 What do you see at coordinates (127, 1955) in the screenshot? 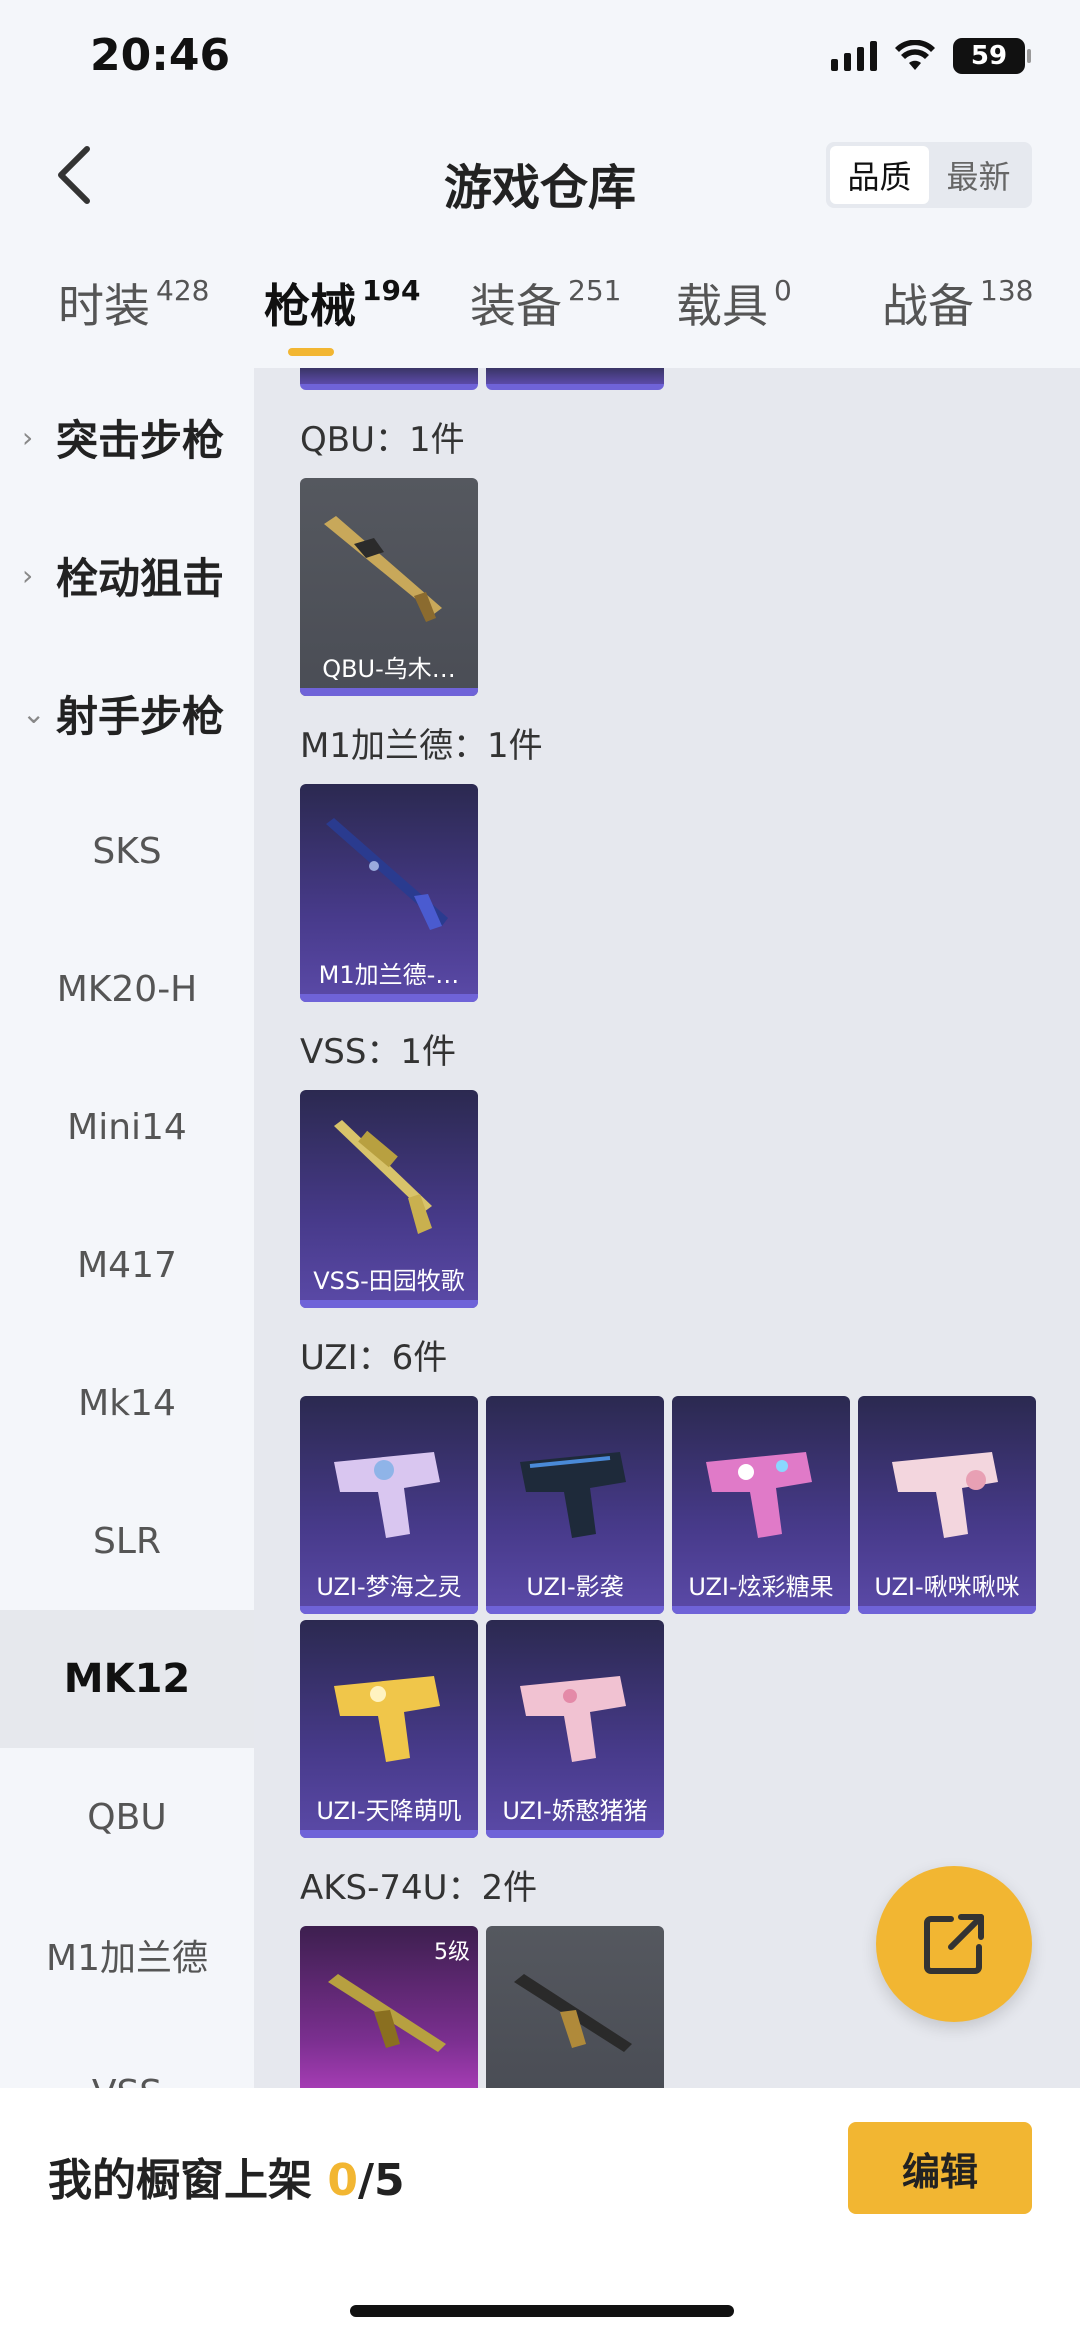
I see `sidebar-item-m1-garand: M1加兰德` at bounding box center [127, 1955].